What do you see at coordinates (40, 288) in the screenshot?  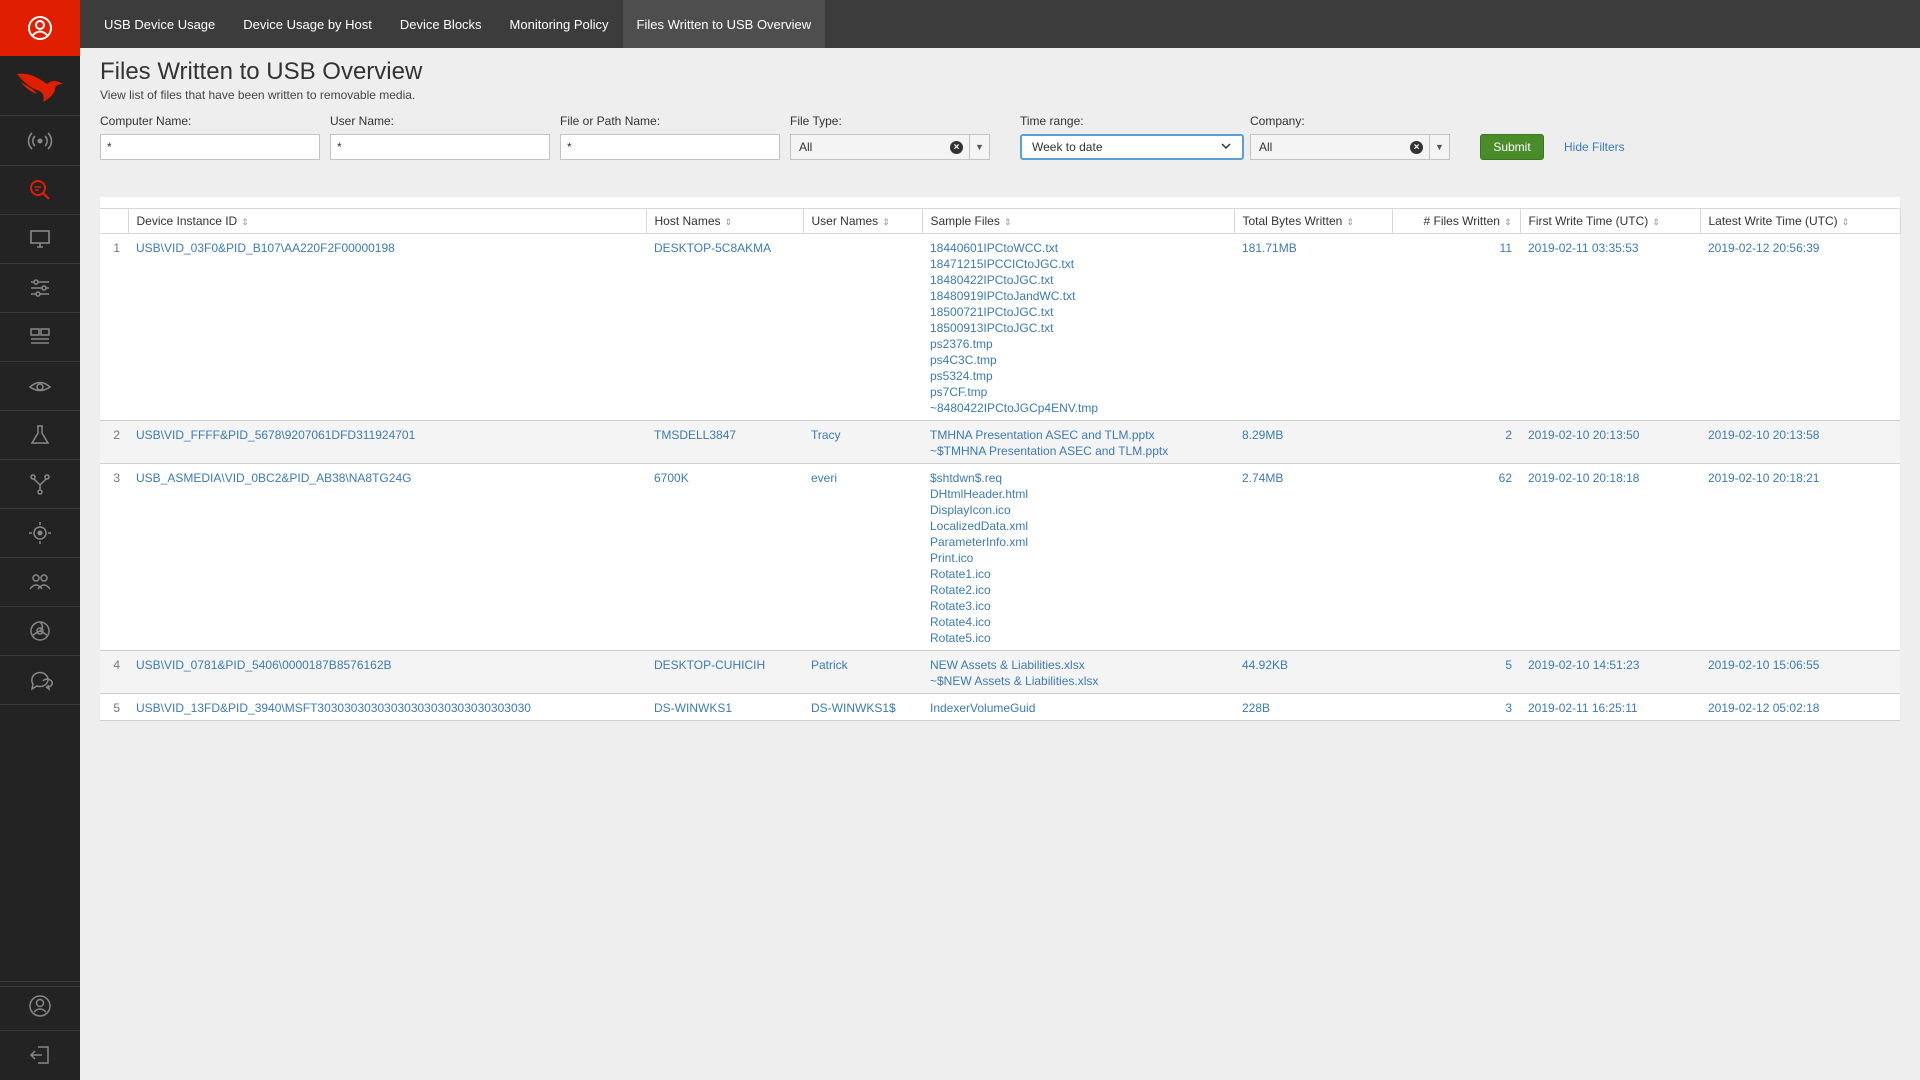 I see `sidebar-item-configuration` at bounding box center [40, 288].